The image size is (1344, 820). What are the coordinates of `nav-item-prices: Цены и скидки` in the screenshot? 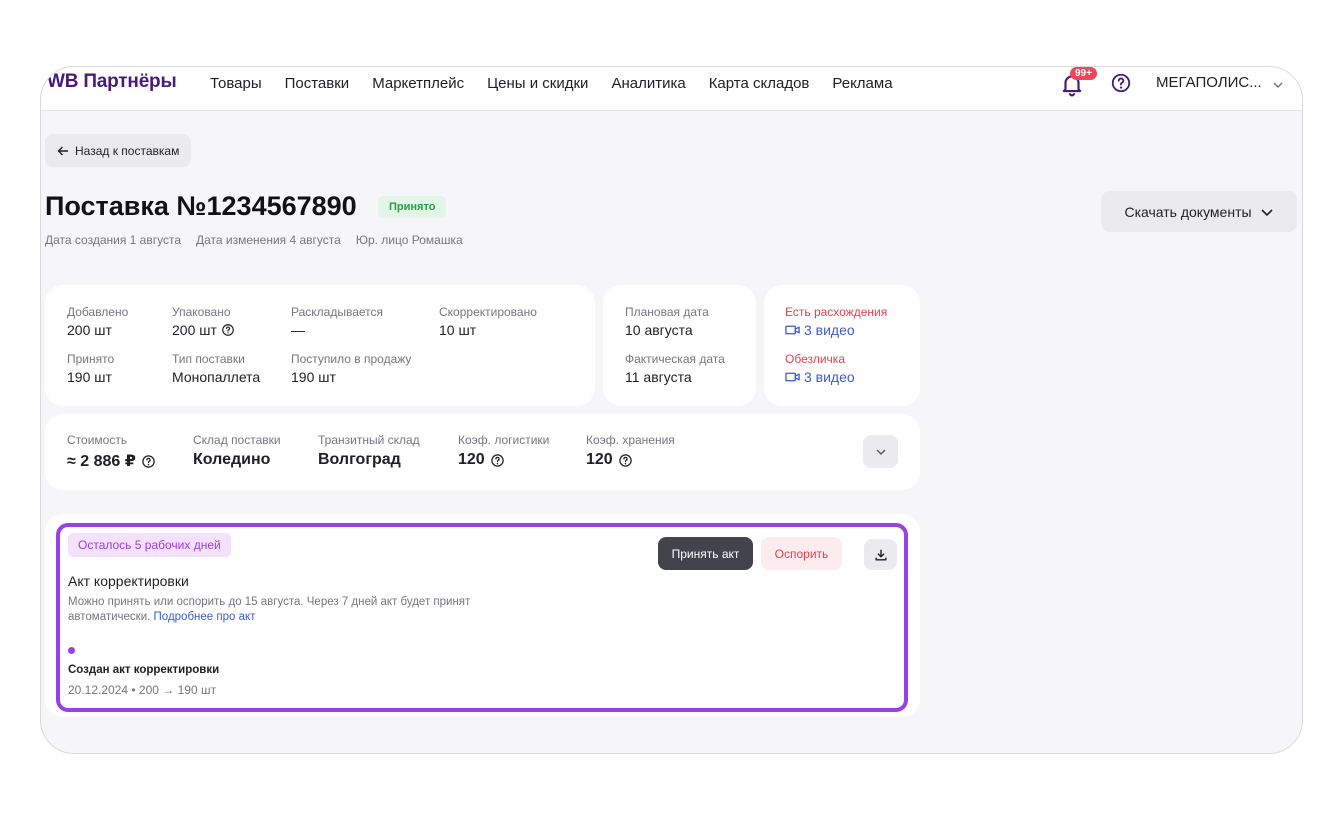 It's located at (537, 83).